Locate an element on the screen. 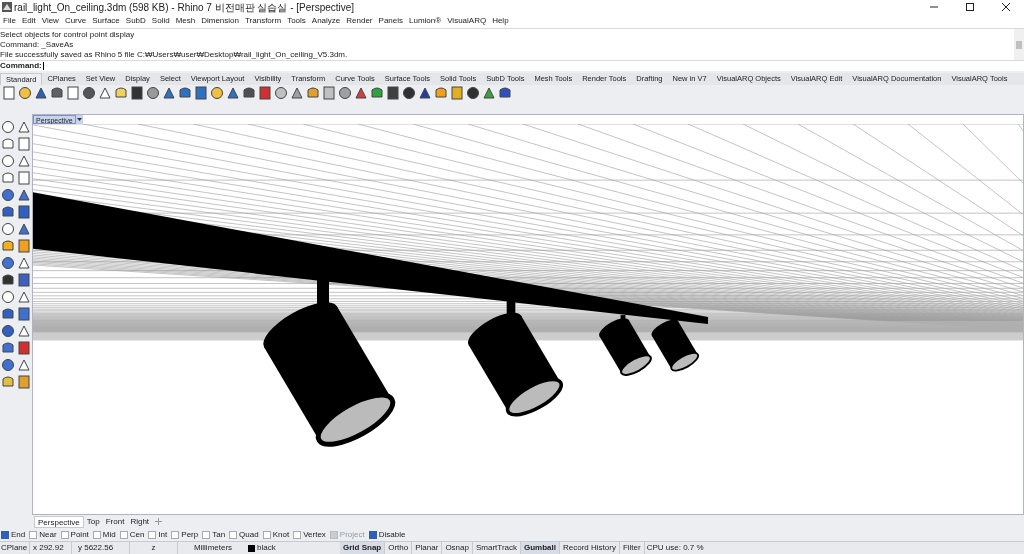  viewport-tab: Top is located at coordinates (93, 521).